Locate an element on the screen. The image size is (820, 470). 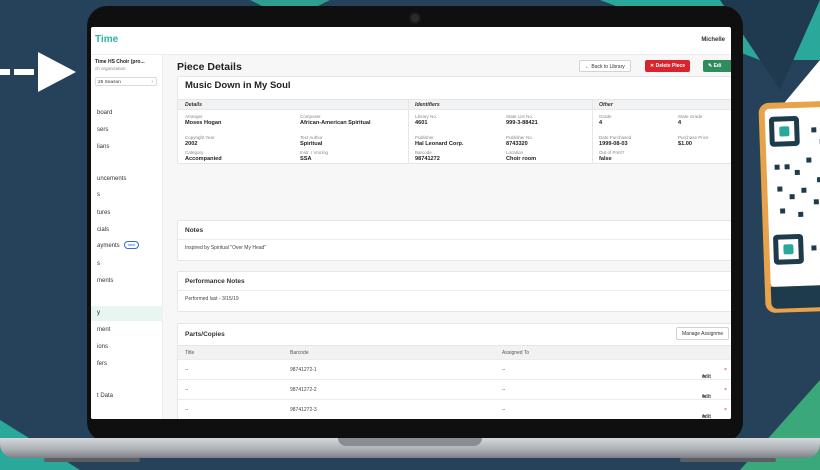
delete-piece-label: Delete Piece is located at coordinates (670, 66).